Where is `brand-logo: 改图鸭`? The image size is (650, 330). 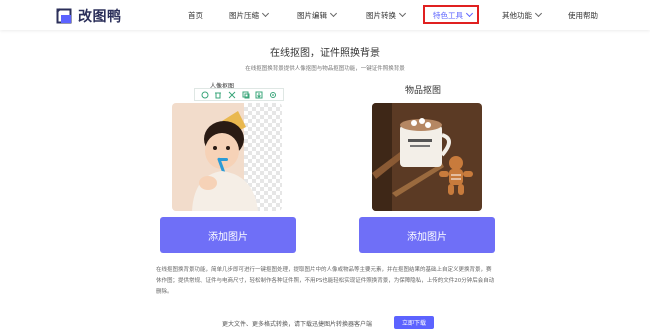
brand-logo: 改图鸭 is located at coordinates (89, 16).